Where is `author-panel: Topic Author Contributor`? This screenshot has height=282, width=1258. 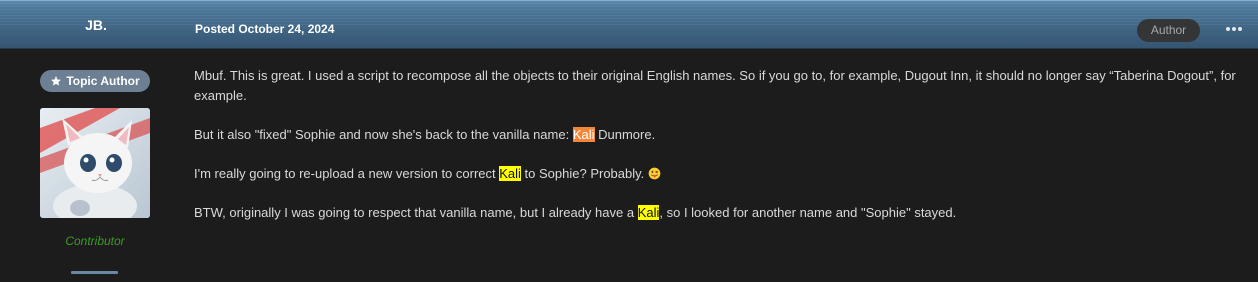
author-panel: Topic Author Contributor is located at coordinates (95, 165).